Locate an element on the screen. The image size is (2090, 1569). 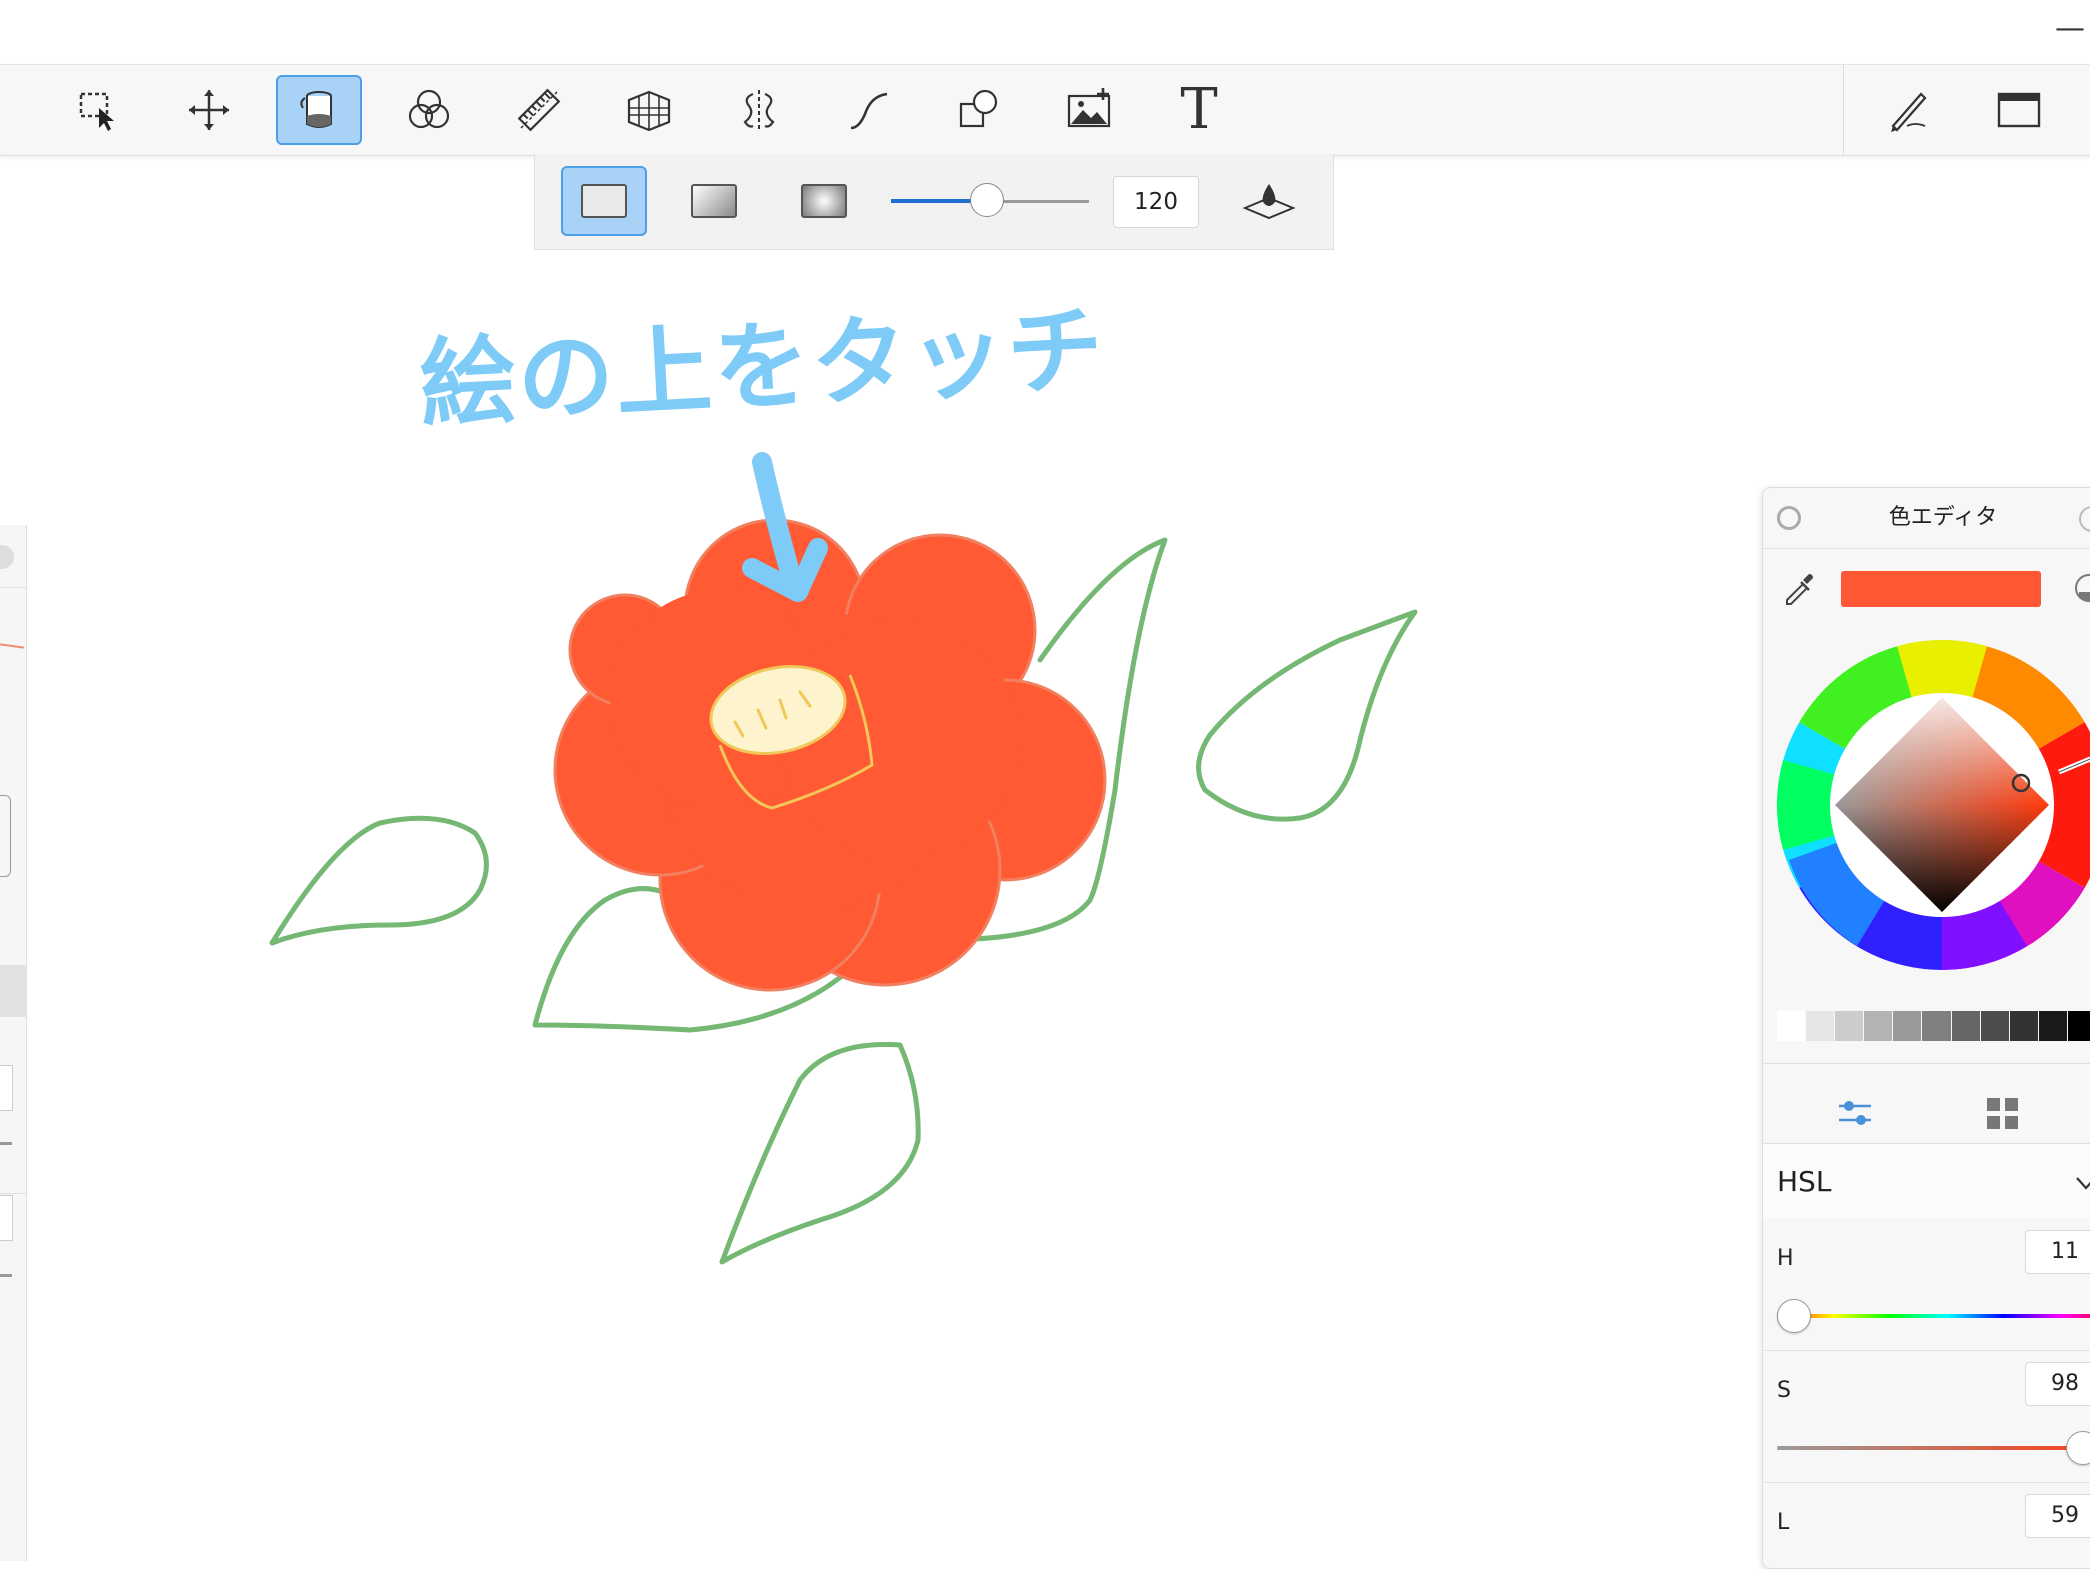
fill-options-bar: 120 is located at coordinates (934, 202).